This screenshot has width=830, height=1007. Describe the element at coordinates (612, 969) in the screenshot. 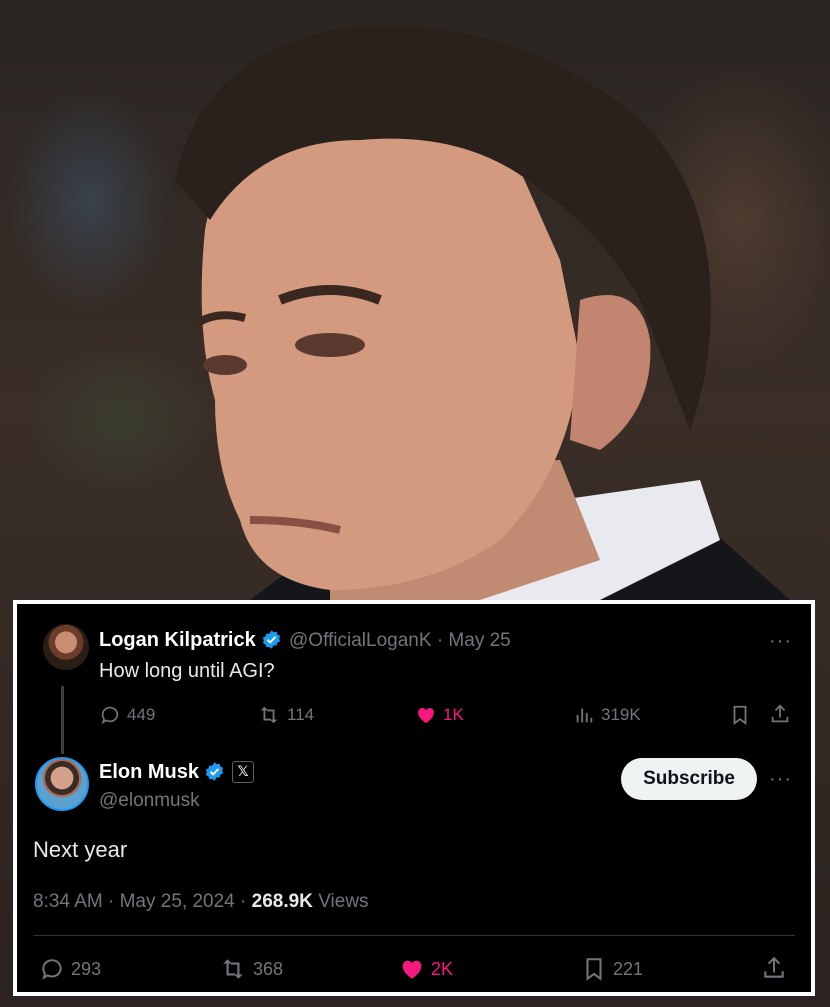

I see `main-bookmark-action: 221` at that location.